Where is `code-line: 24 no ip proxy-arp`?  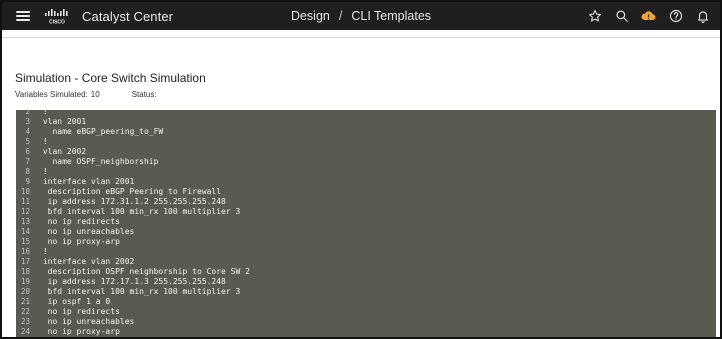
code-line: 24 no ip proxy-arp is located at coordinates (366, 332).